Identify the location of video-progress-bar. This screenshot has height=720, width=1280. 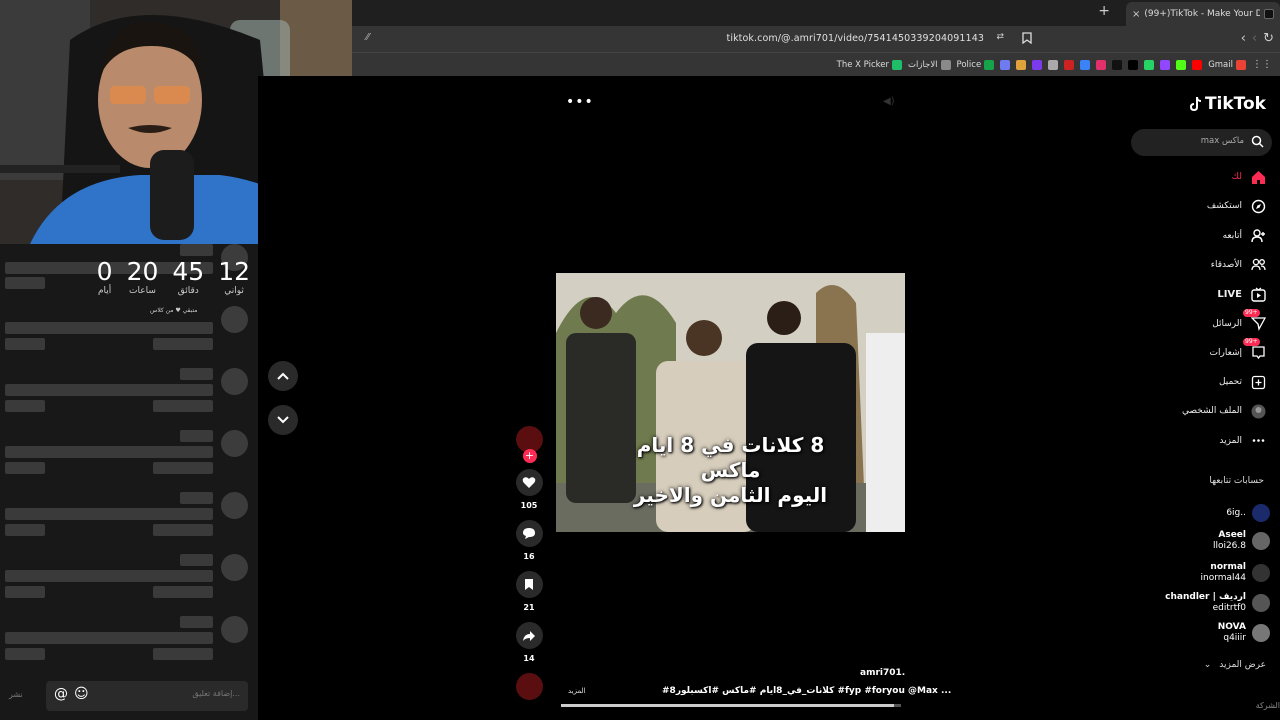
(731, 705).